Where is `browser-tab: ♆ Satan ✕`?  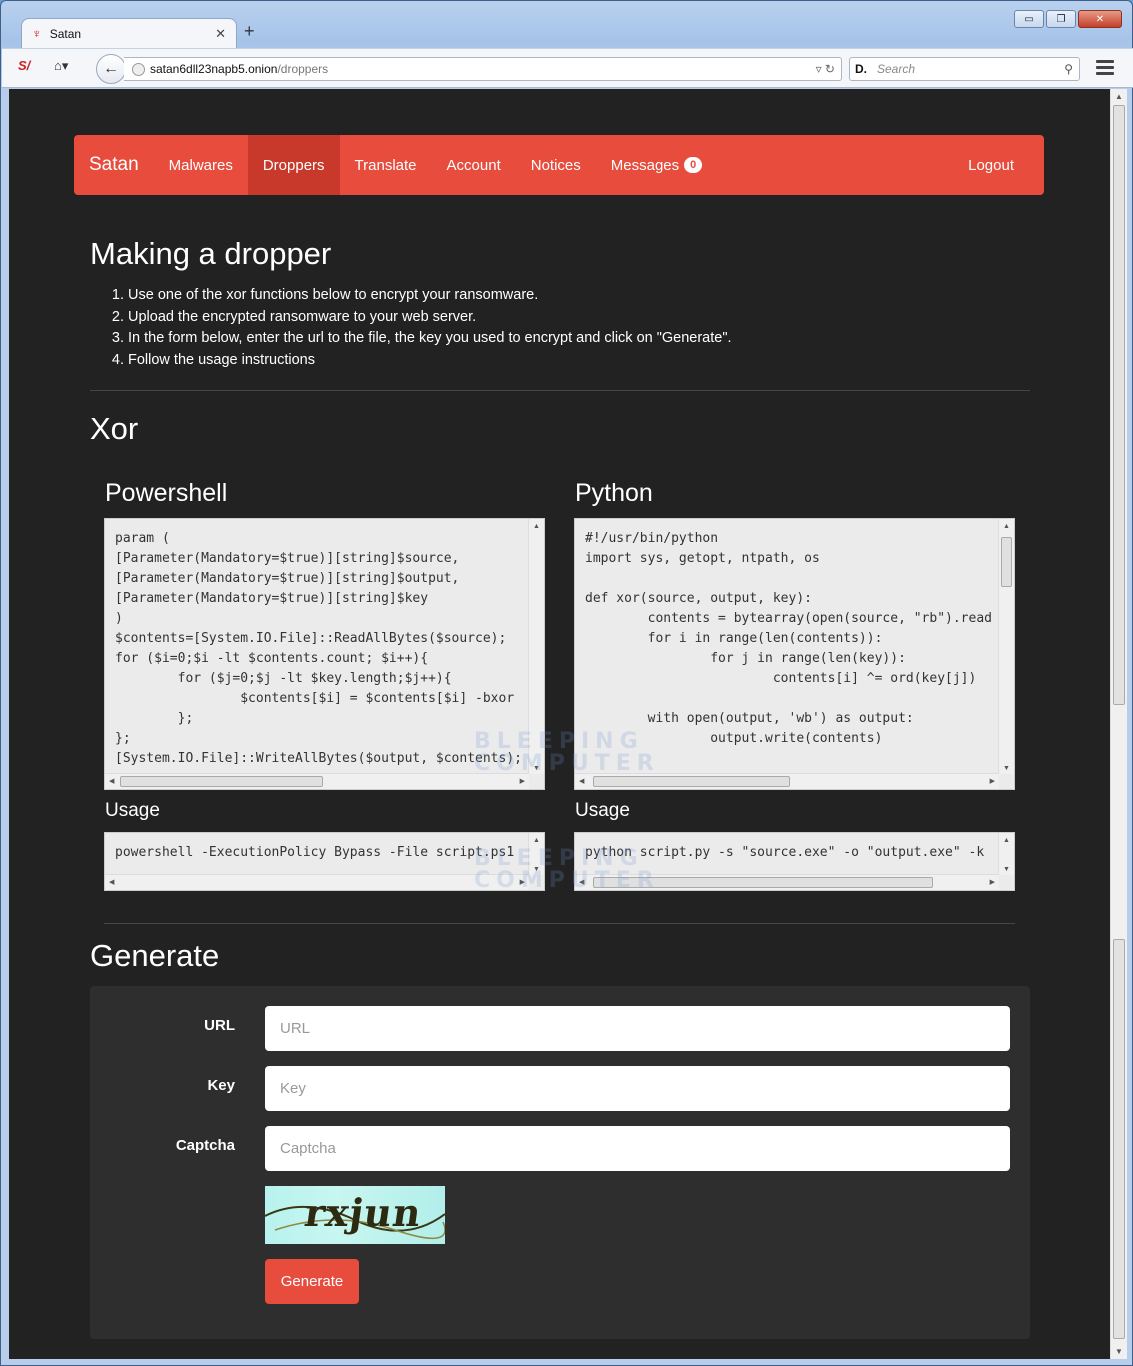 browser-tab: ♆ Satan ✕ is located at coordinates (129, 33).